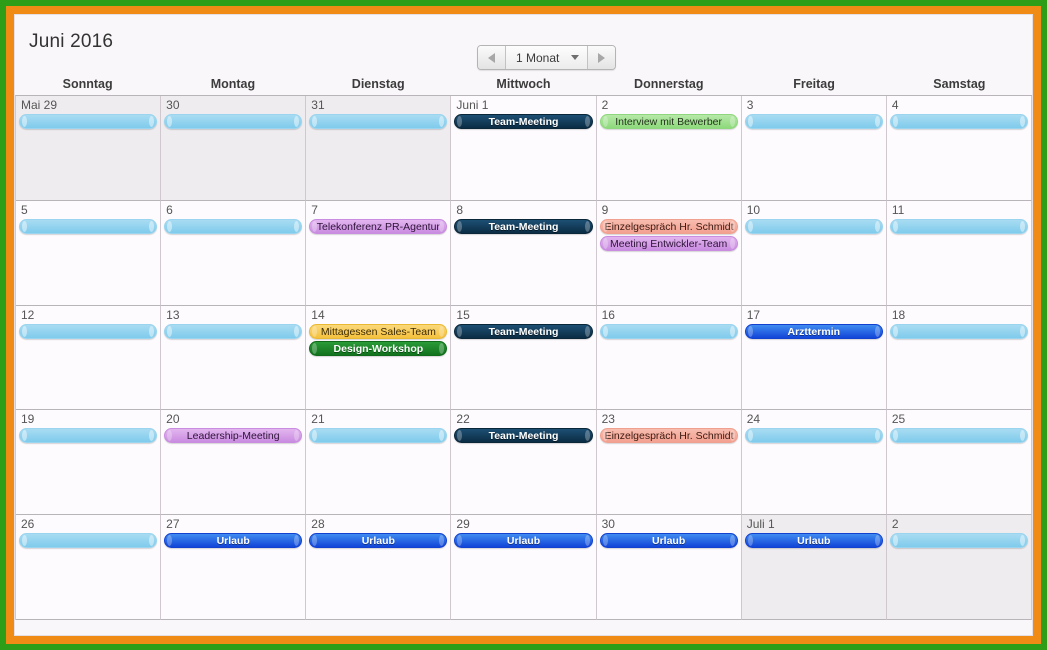 This screenshot has height=650, width=1047. Describe the element at coordinates (524, 253) in the screenshot. I see `day-cell: 8 Team-Meeting` at that location.